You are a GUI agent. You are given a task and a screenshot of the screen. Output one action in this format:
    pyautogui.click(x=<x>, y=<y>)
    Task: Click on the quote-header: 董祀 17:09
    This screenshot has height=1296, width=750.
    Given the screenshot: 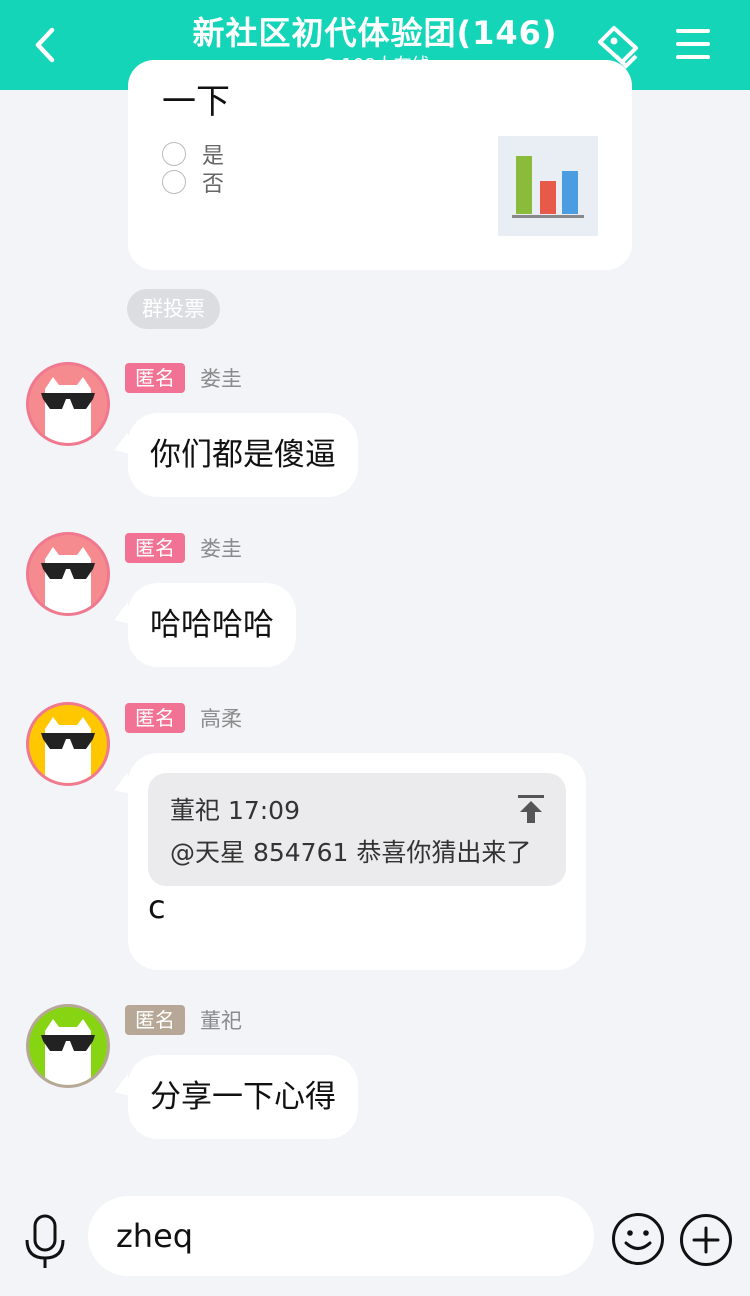 What is the action you would take?
    pyautogui.click(x=235, y=810)
    